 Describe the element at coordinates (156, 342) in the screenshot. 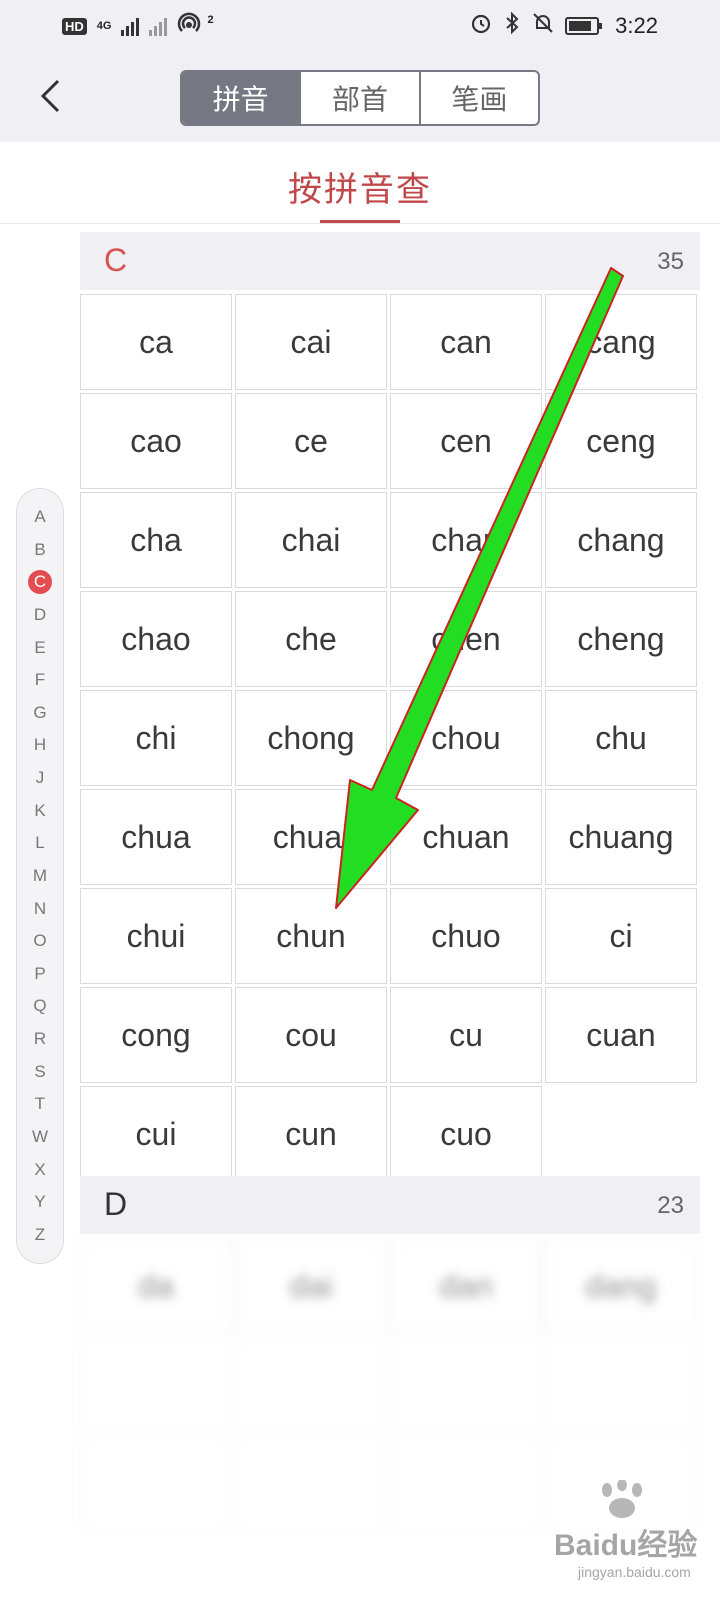

I see `pinyin-cell: ca` at that location.